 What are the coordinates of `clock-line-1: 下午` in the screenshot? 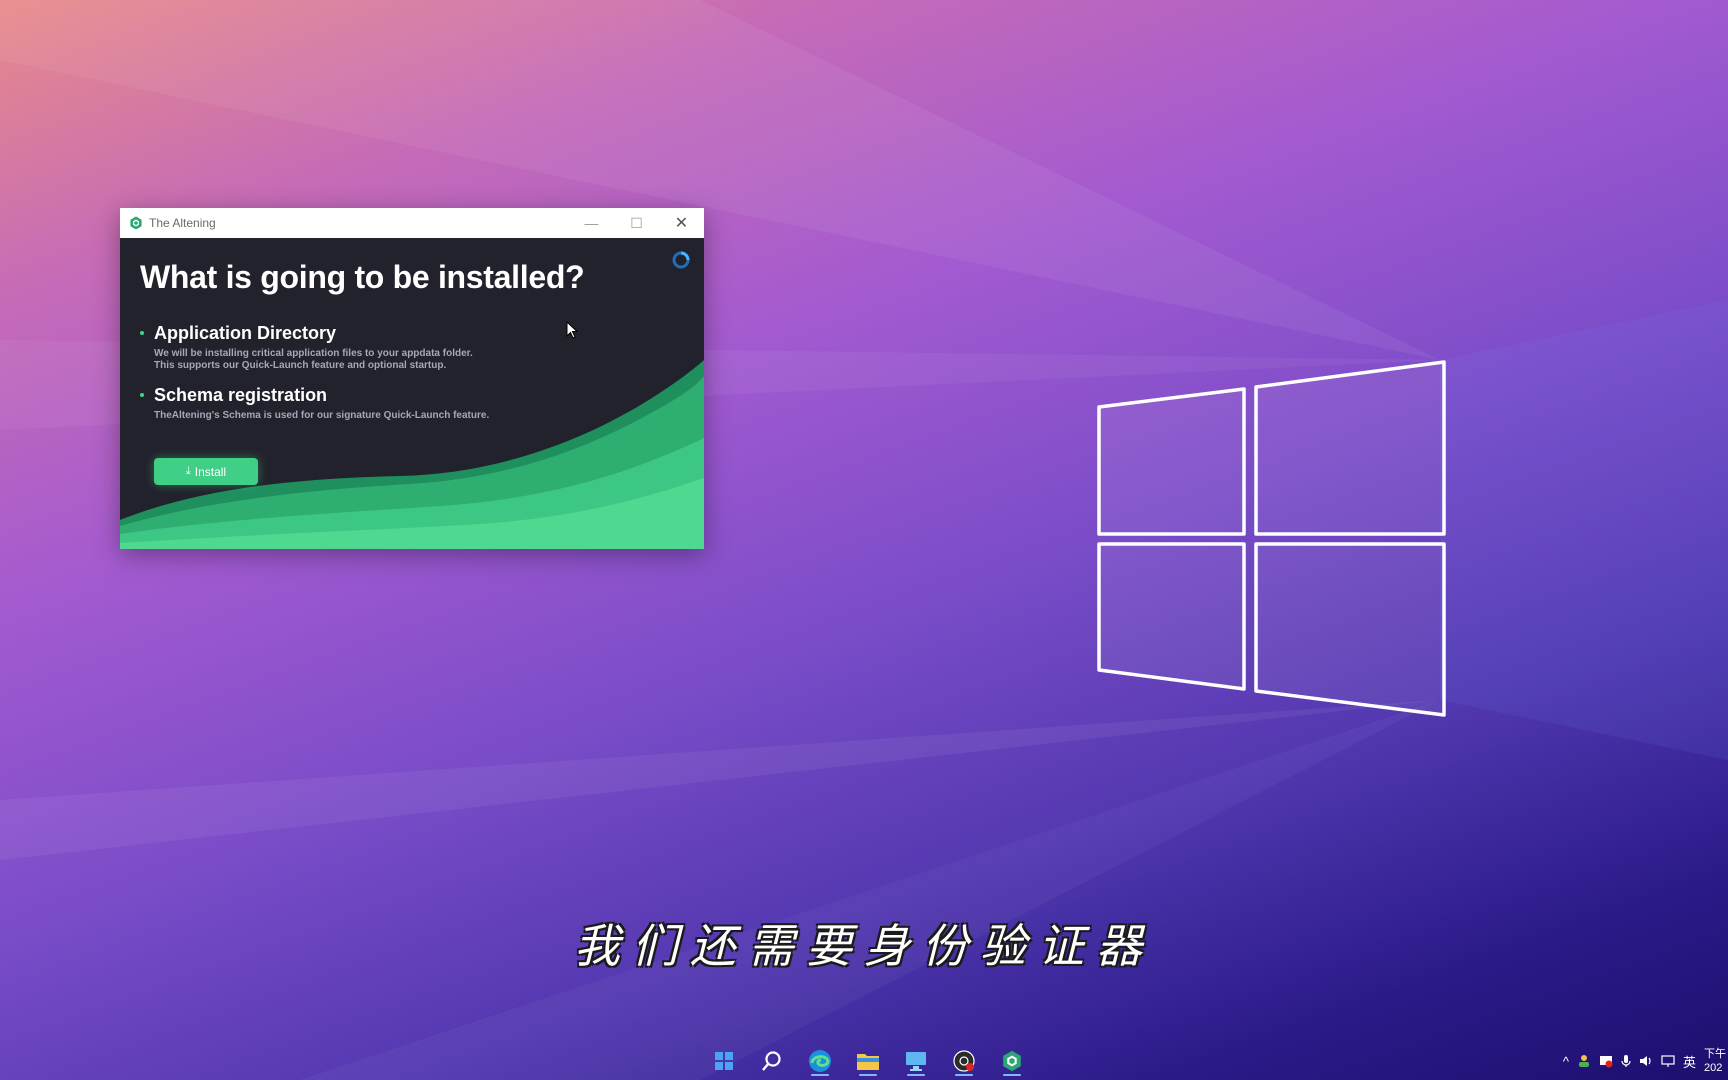 It's located at (1715, 1054).